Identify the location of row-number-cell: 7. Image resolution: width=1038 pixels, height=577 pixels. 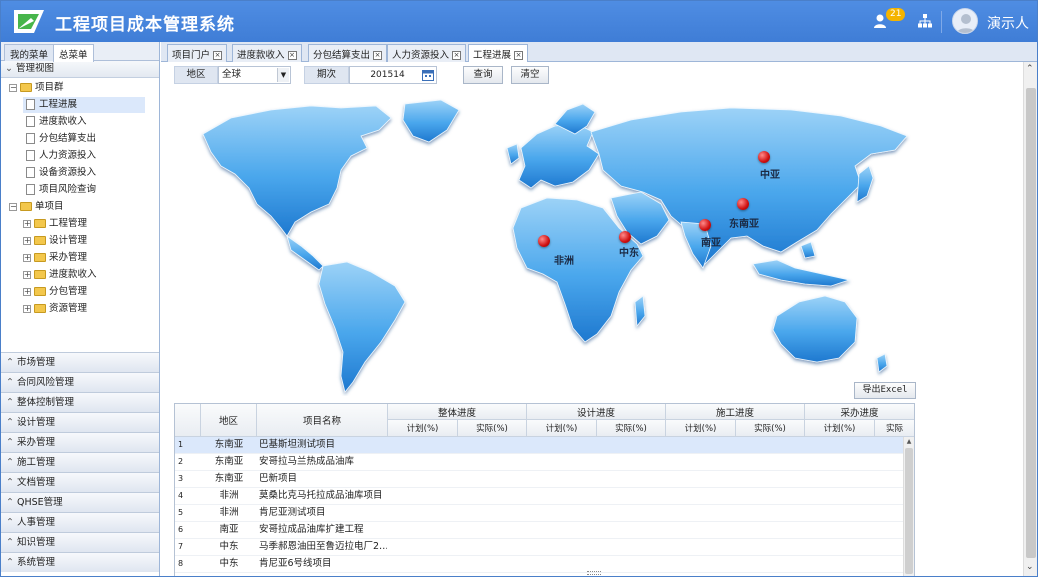
(181, 546).